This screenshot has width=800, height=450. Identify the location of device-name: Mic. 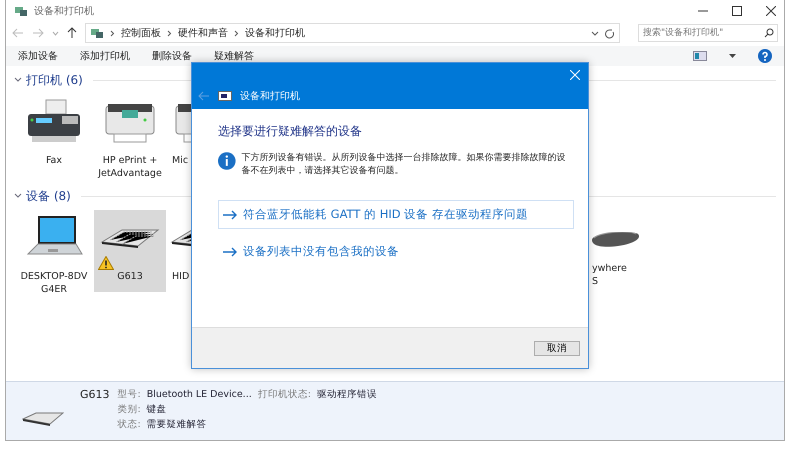
(180, 160).